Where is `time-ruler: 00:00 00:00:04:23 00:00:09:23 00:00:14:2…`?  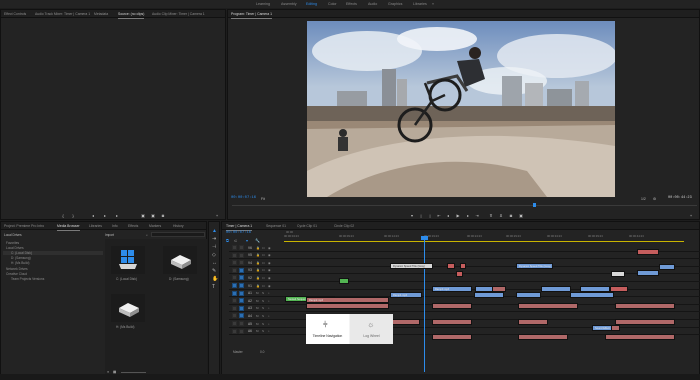 time-ruler: 00:00 00:00:04:23 00:00:09:23 00:00:14:2… is located at coordinates (492, 235).